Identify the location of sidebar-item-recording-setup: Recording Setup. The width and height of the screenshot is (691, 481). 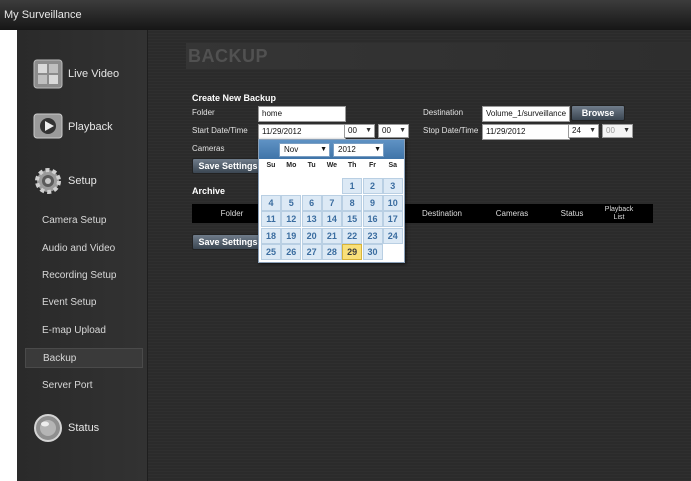
(84, 276).